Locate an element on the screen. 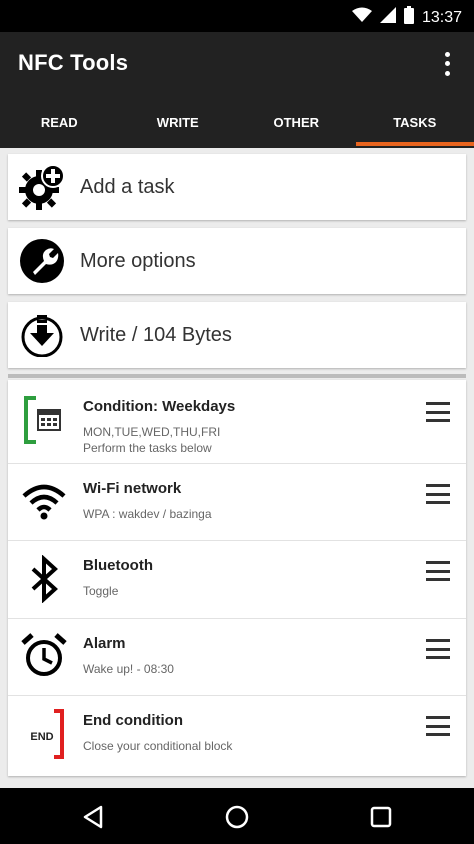 This screenshot has height=844, width=474. task-title: Wi-Fi network is located at coordinates (132, 488).